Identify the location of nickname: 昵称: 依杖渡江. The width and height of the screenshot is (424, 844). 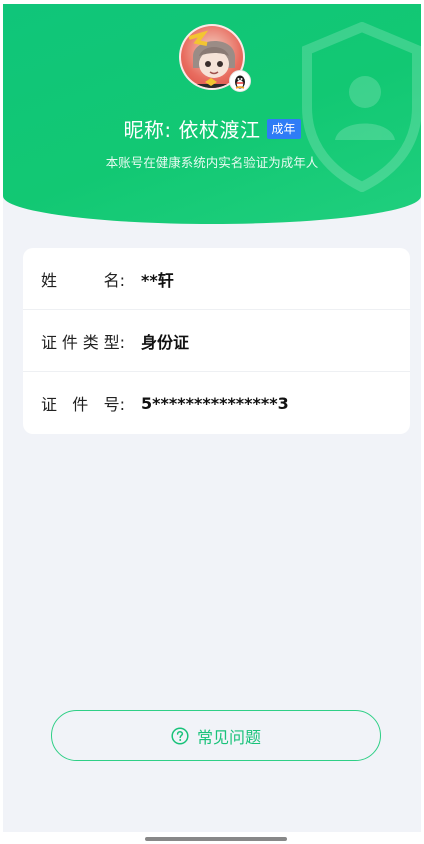
(192, 130).